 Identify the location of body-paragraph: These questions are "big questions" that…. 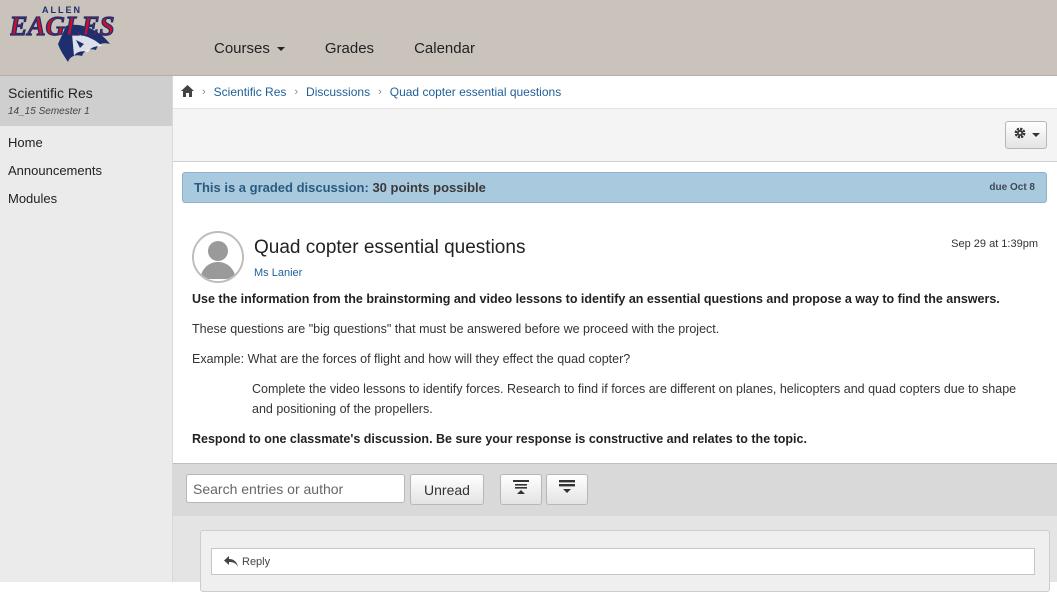
(456, 329).